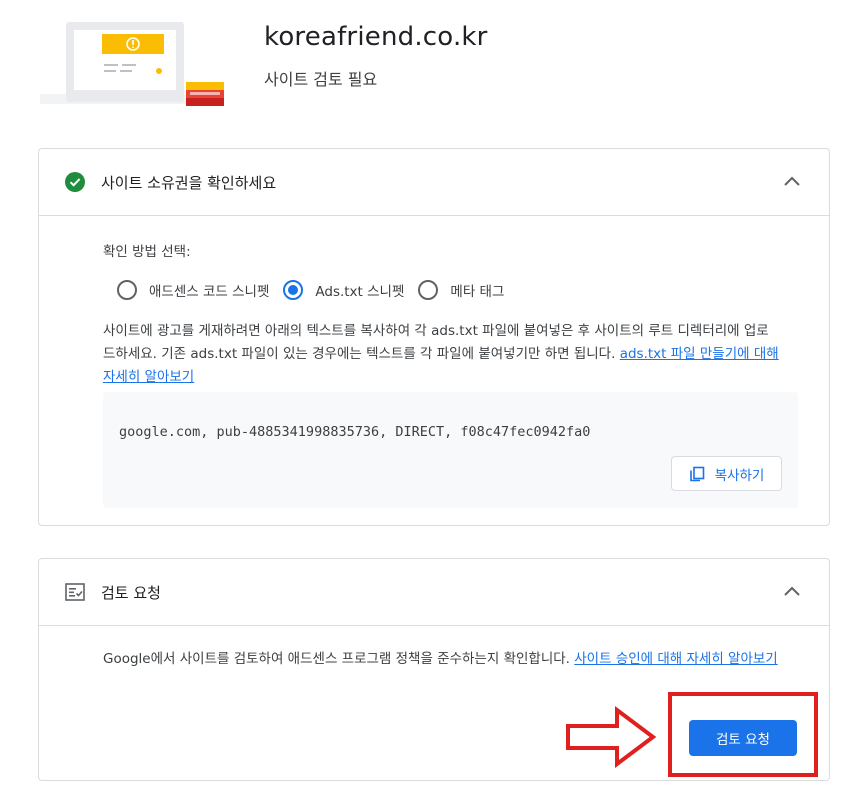  I want to click on check-circle-icon, so click(75, 182).